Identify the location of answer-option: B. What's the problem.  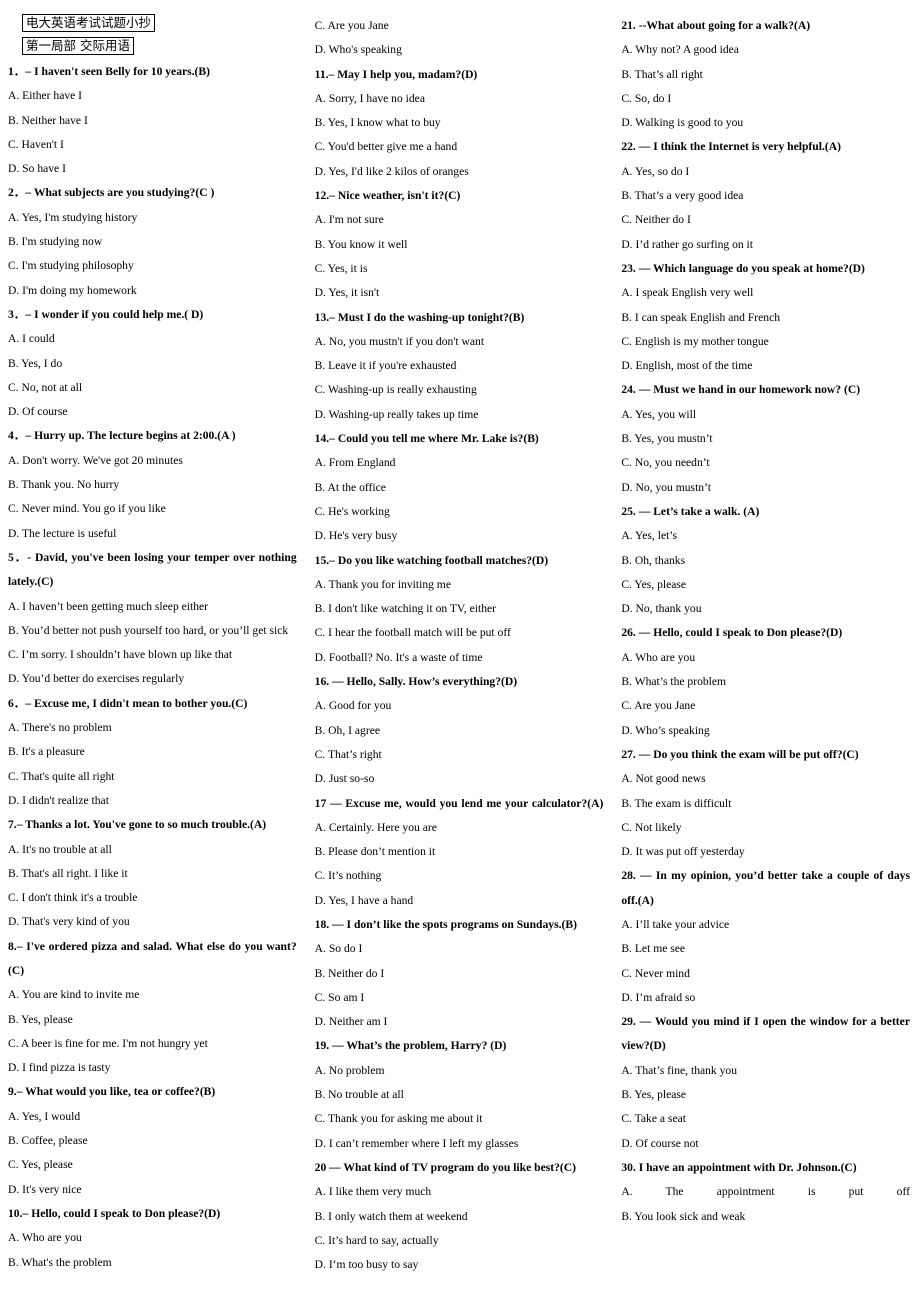
(153, 1263).